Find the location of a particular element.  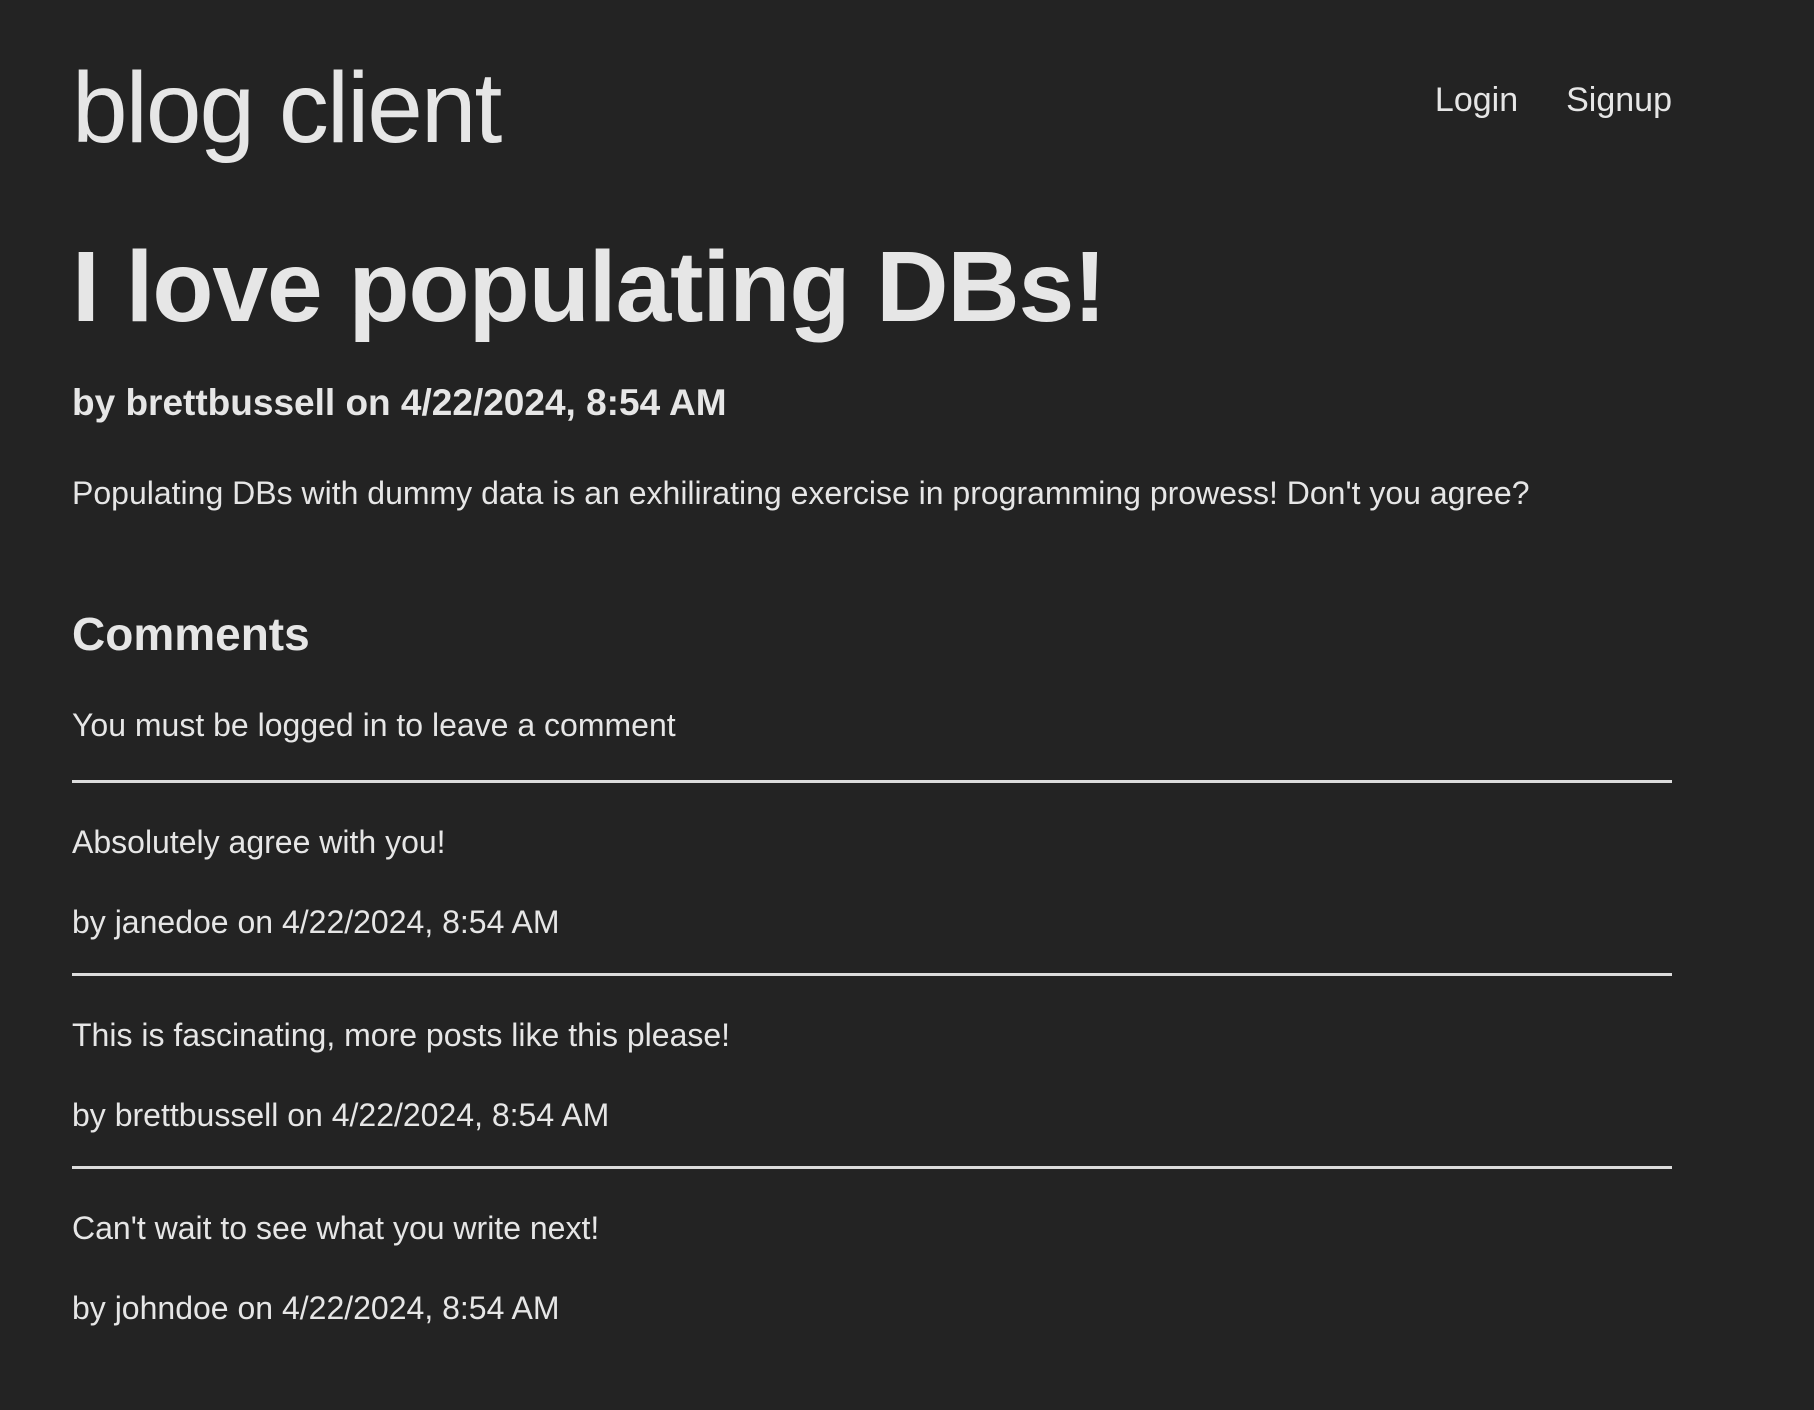

signup-link: Signup is located at coordinates (1619, 100).